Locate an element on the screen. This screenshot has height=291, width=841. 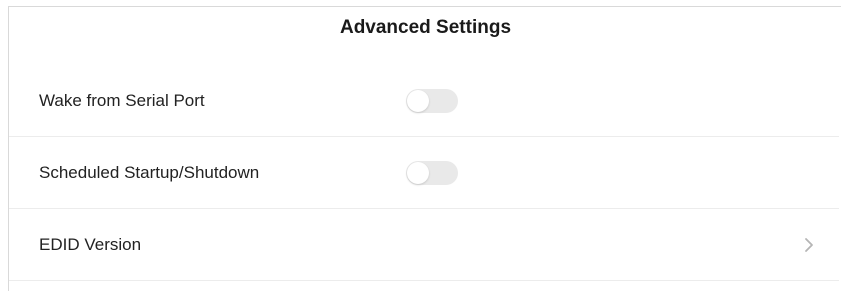
setting-label: Wake from Serial Port is located at coordinates (122, 100).